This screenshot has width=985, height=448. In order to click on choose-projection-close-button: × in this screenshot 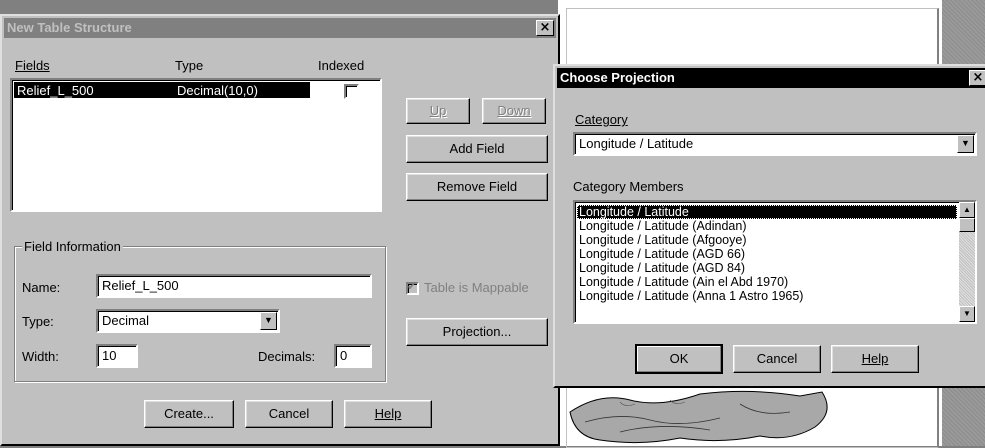, I will do `click(977, 78)`.